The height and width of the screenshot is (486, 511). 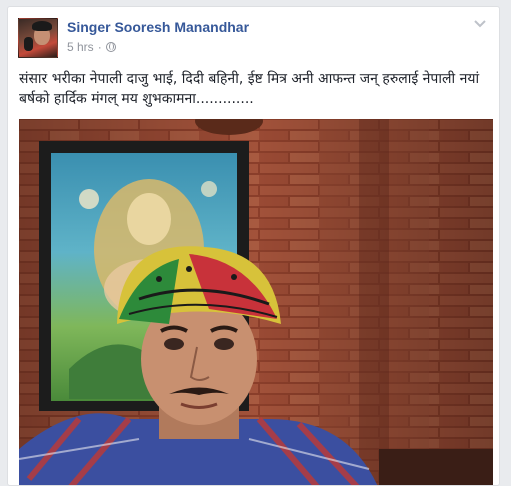 What do you see at coordinates (480, 24) in the screenshot?
I see `chevron-down-icon` at bounding box center [480, 24].